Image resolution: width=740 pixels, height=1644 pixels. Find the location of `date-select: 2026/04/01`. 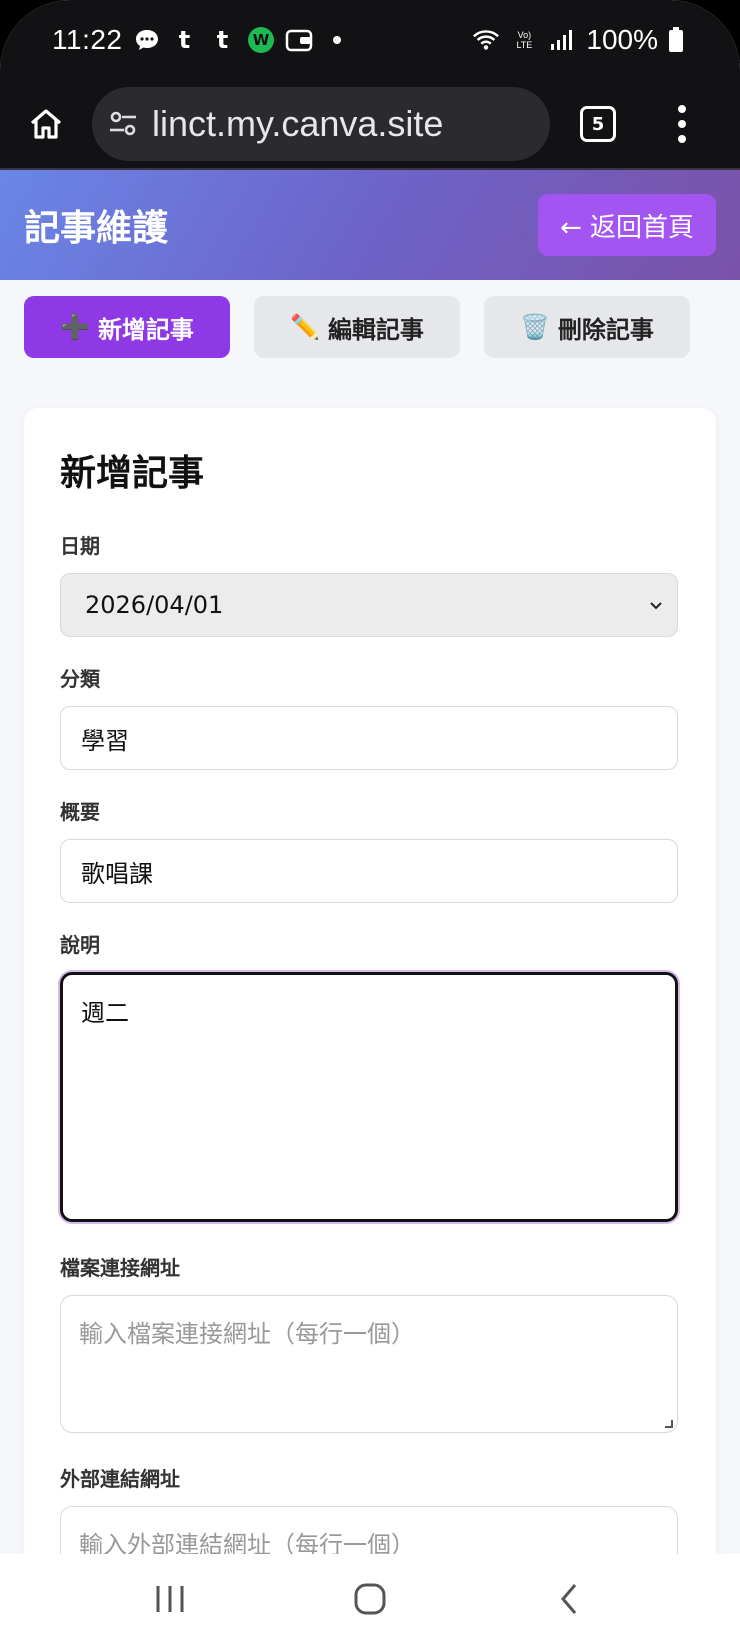

date-select: 2026/04/01 is located at coordinates (369, 605).